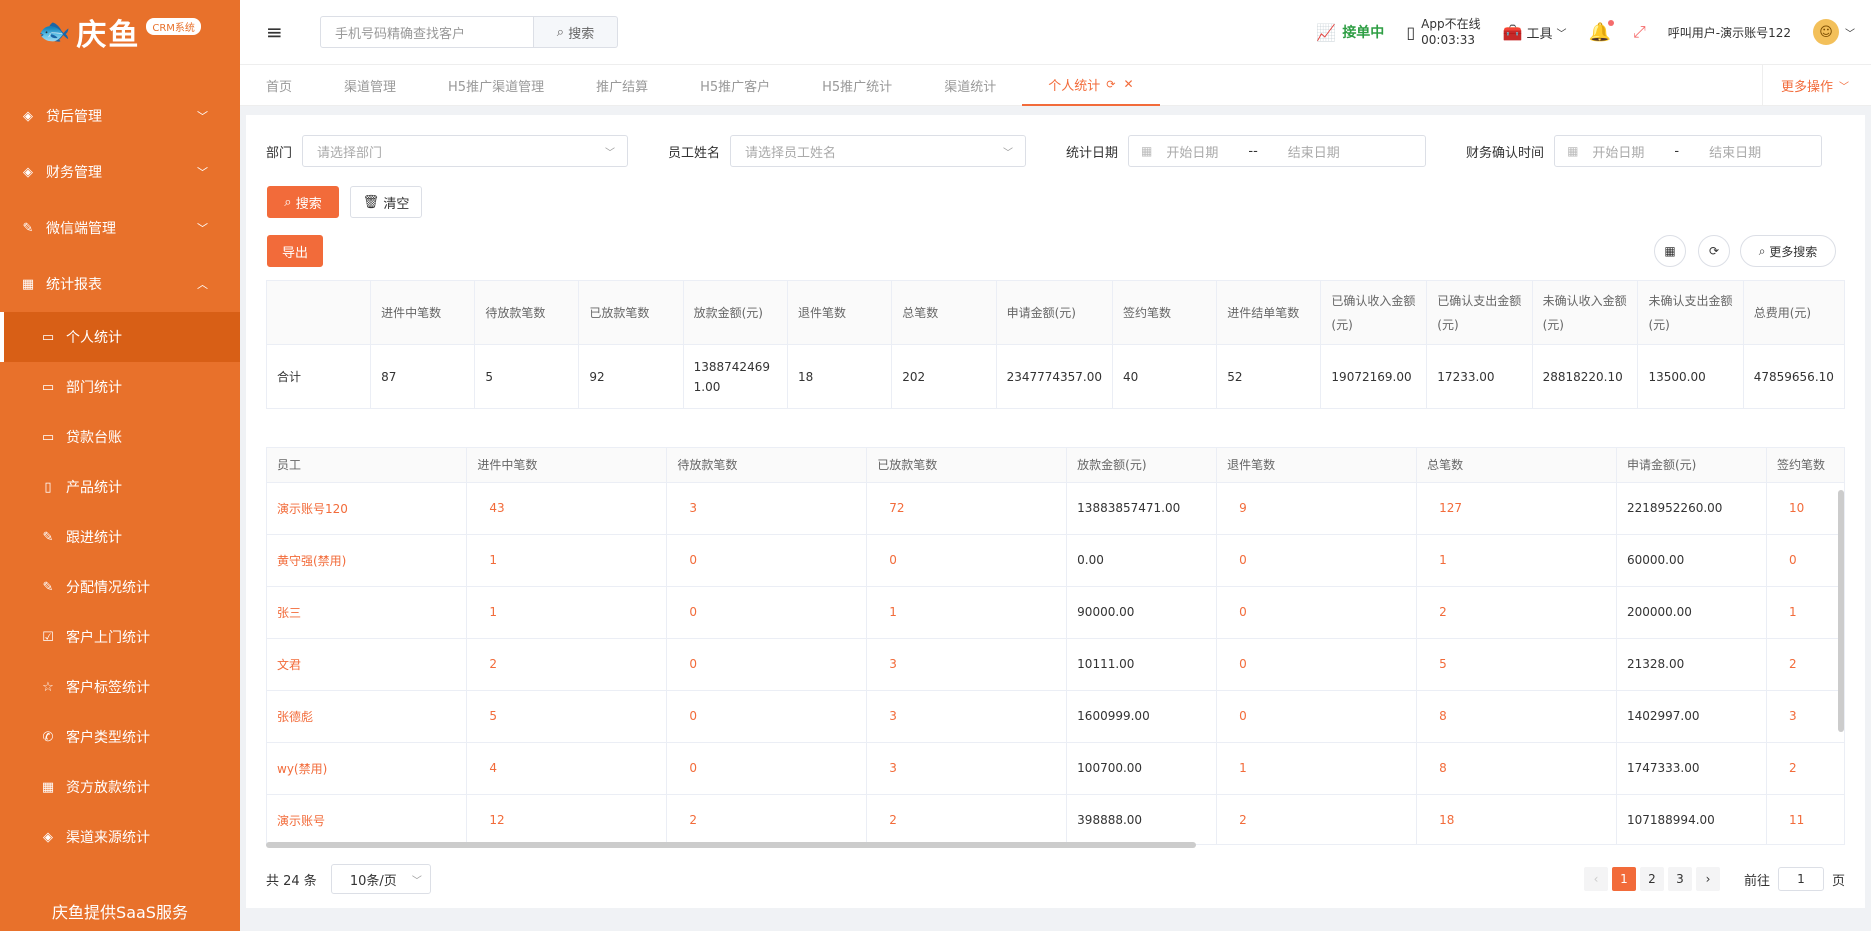 This screenshot has width=1871, height=931. I want to click on table-cell: 72, so click(967, 508).